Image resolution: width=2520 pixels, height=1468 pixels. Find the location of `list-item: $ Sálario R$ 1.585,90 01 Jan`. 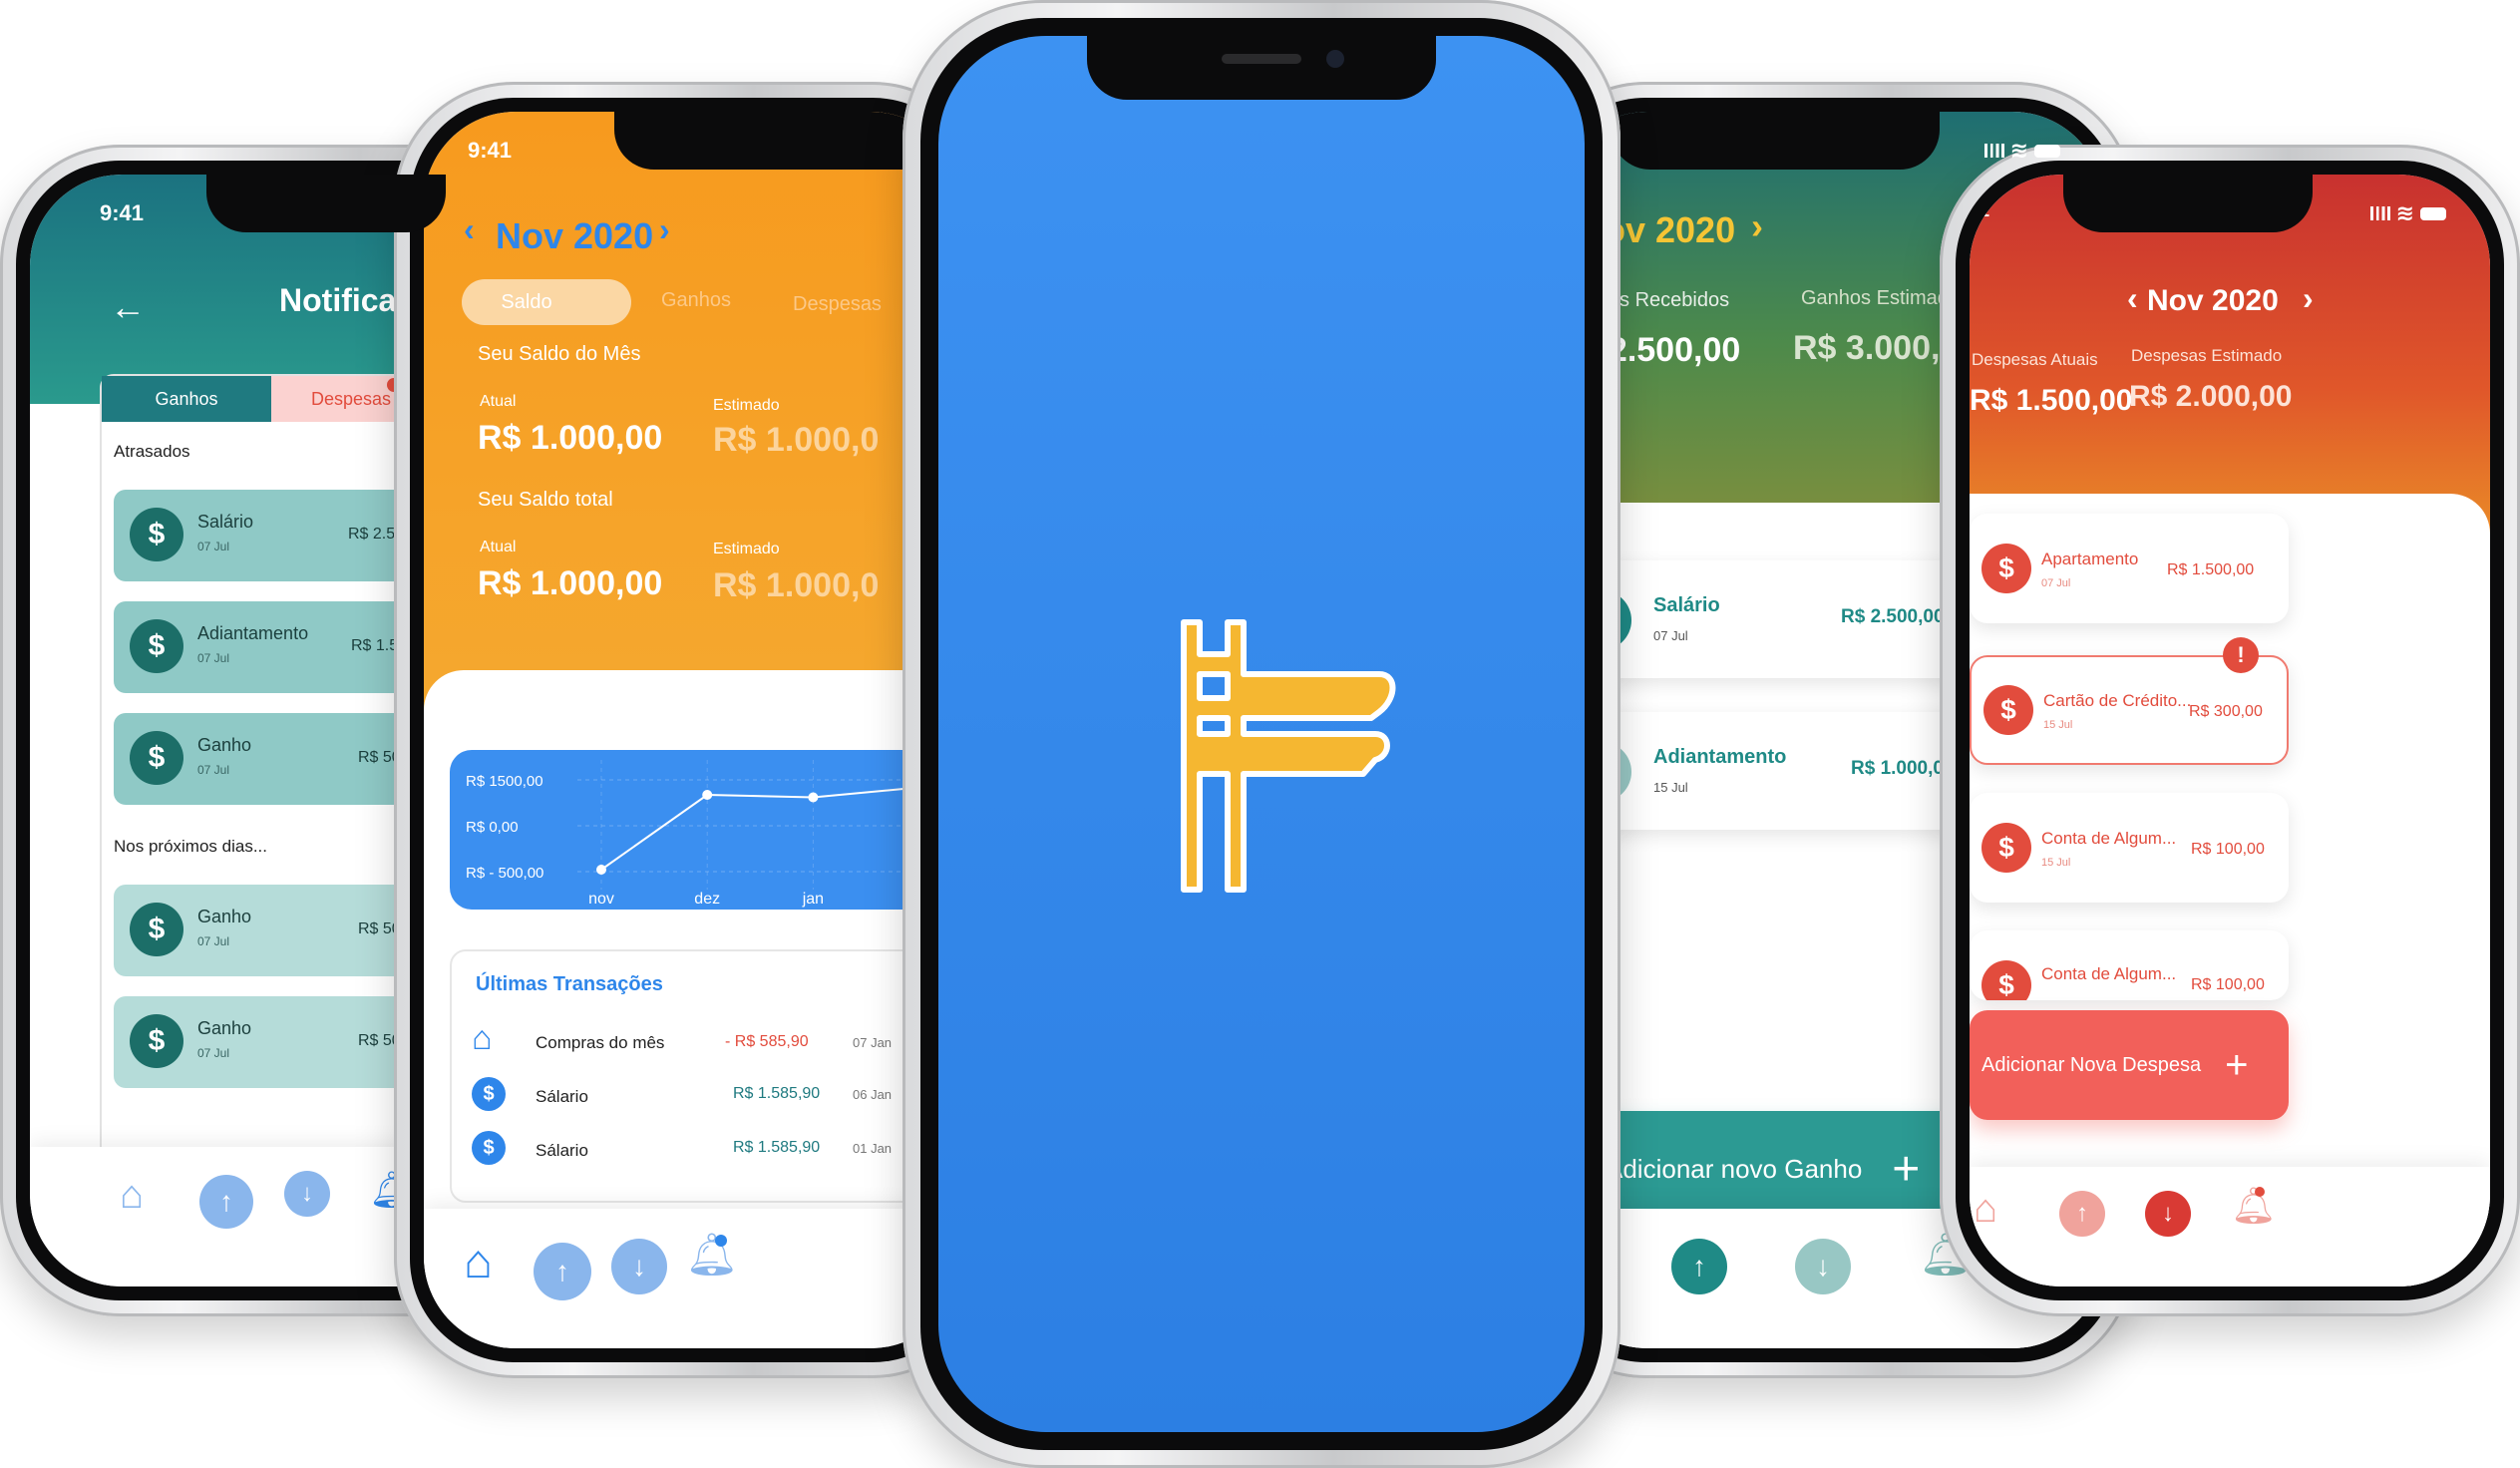

list-item: $ Sálario R$ 1.585,90 01 Jan is located at coordinates (717, 1151).